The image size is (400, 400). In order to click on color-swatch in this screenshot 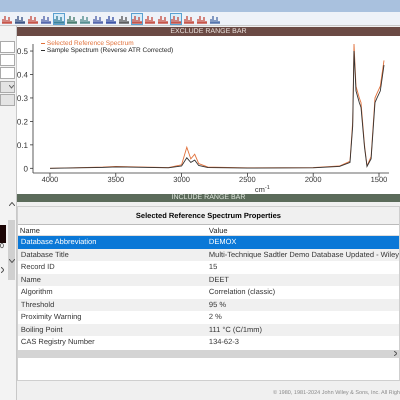, I will do `click(3, 234)`.